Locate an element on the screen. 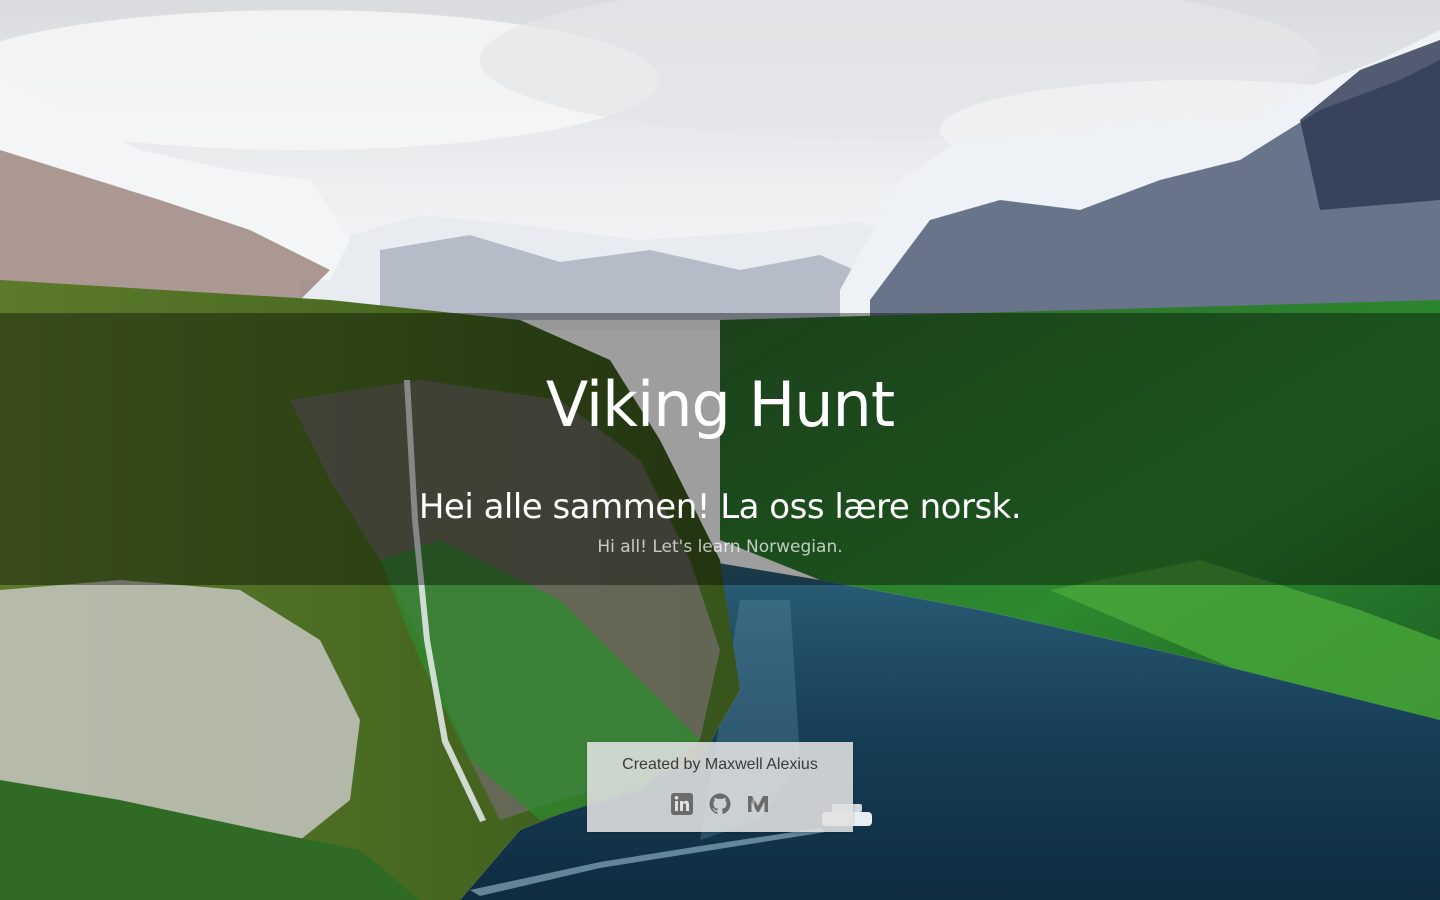 Image resolution: width=1440 pixels, height=900 pixels. linkedin-icon is located at coordinates (682, 804).